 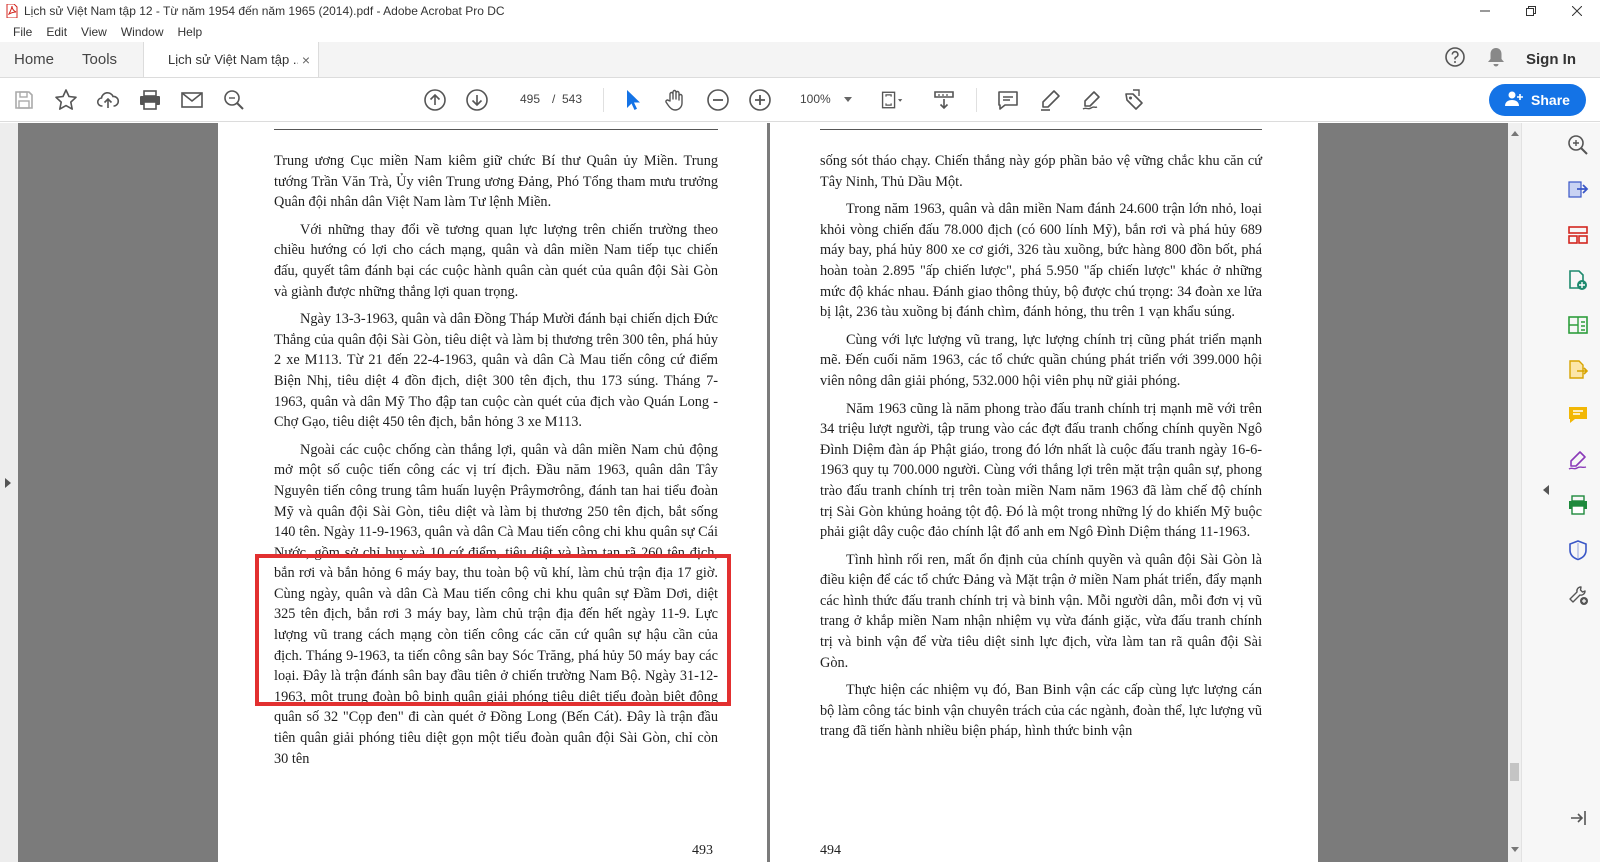 I want to click on current-page-input: 495, so click(x=530, y=99).